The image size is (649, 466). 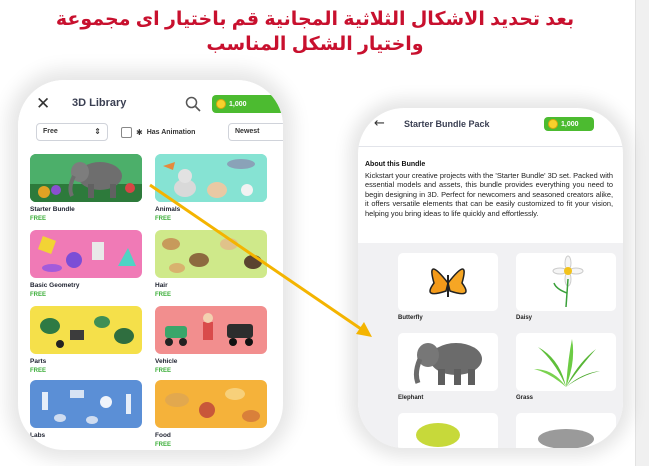 What do you see at coordinates (525, 398) in the screenshot?
I see `asset-name: Grass` at bounding box center [525, 398].